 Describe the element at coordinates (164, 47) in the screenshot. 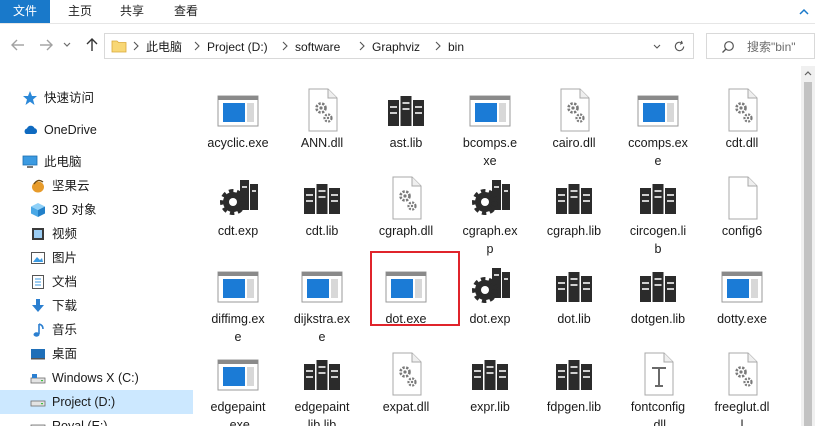

I see `breadcrumb-this-pc: 此电脑` at that location.